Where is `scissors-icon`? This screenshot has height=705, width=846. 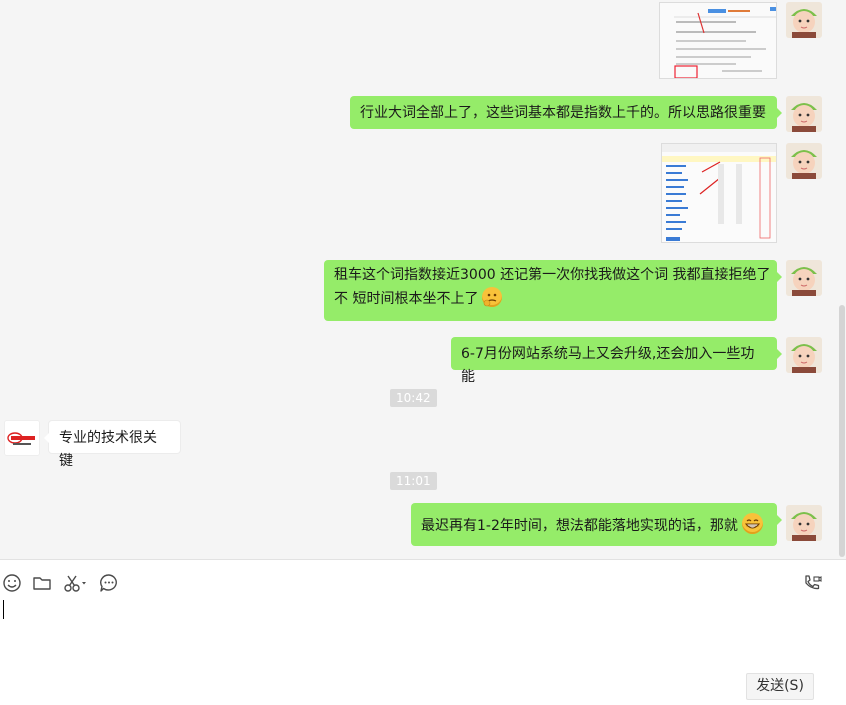 scissors-icon is located at coordinates (76, 583).